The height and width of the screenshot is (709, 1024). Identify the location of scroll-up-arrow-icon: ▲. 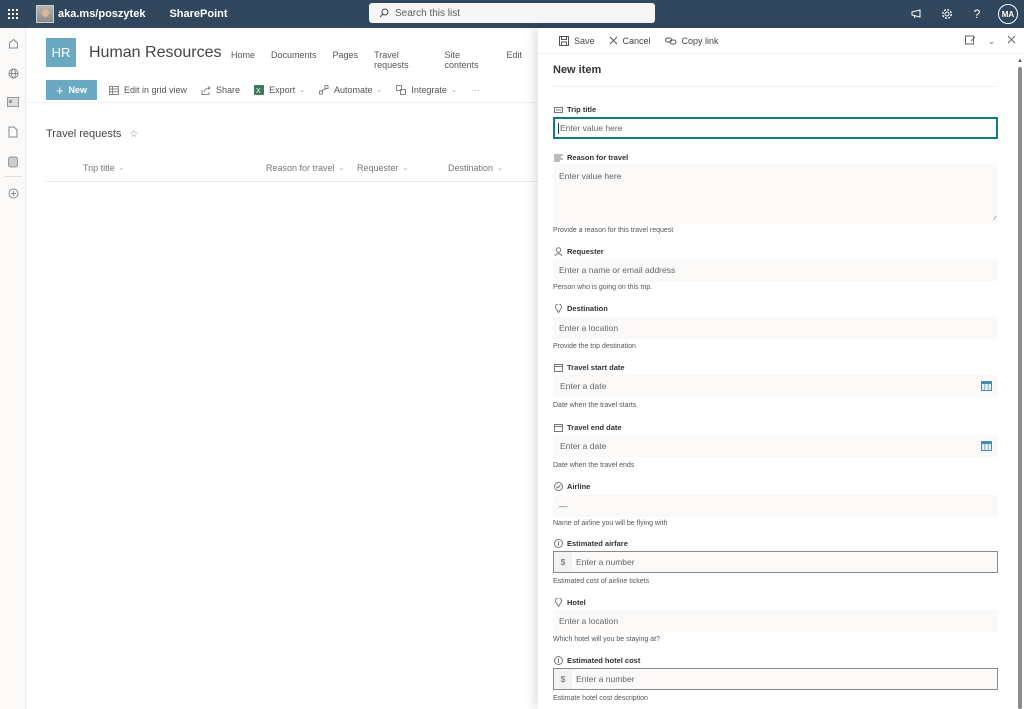
(1020, 61).